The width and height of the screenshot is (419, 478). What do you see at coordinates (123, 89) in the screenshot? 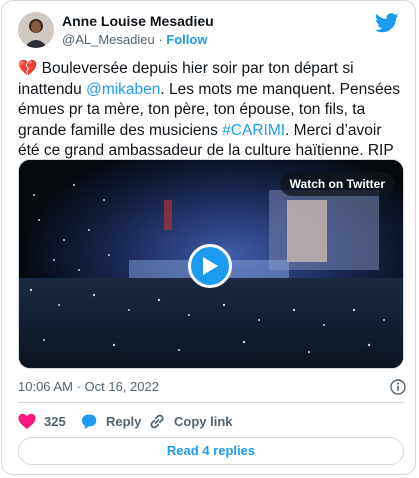
I see `mention-link: @mikaben` at bounding box center [123, 89].